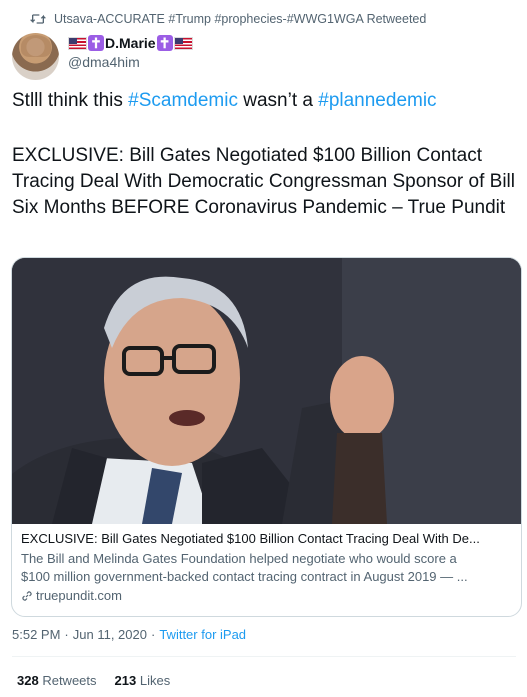 The width and height of the screenshot is (527, 697). I want to click on tweet-source-link: Twitter for iPad, so click(202, 634).